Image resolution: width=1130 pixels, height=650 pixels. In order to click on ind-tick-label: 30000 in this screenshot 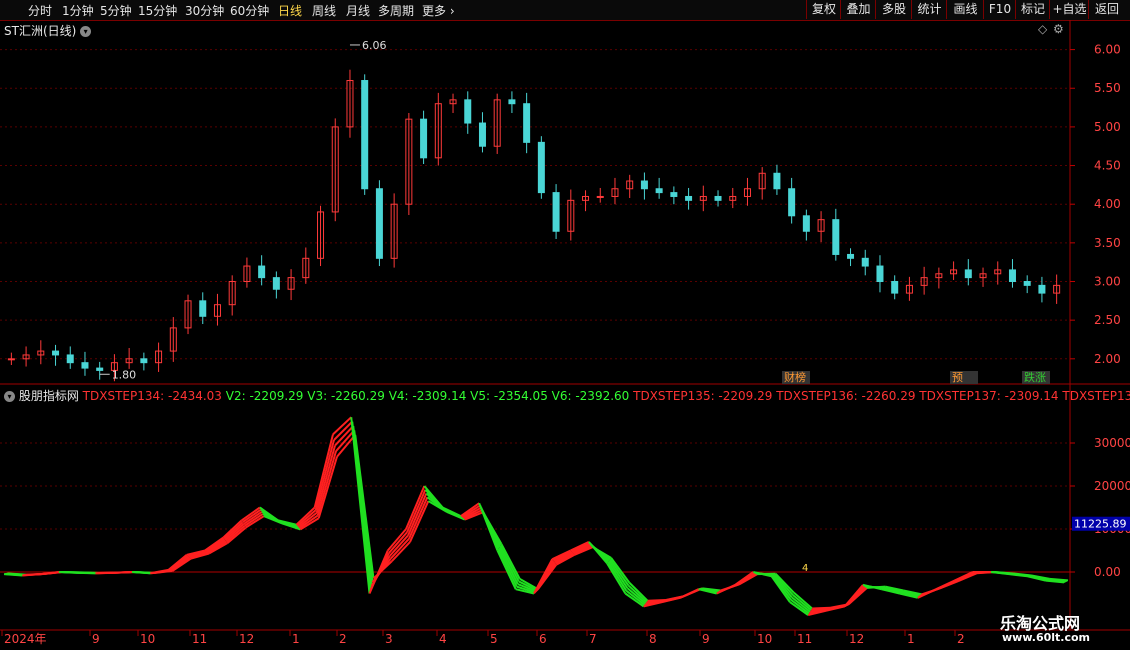, I will do `click(1112, 443)`.